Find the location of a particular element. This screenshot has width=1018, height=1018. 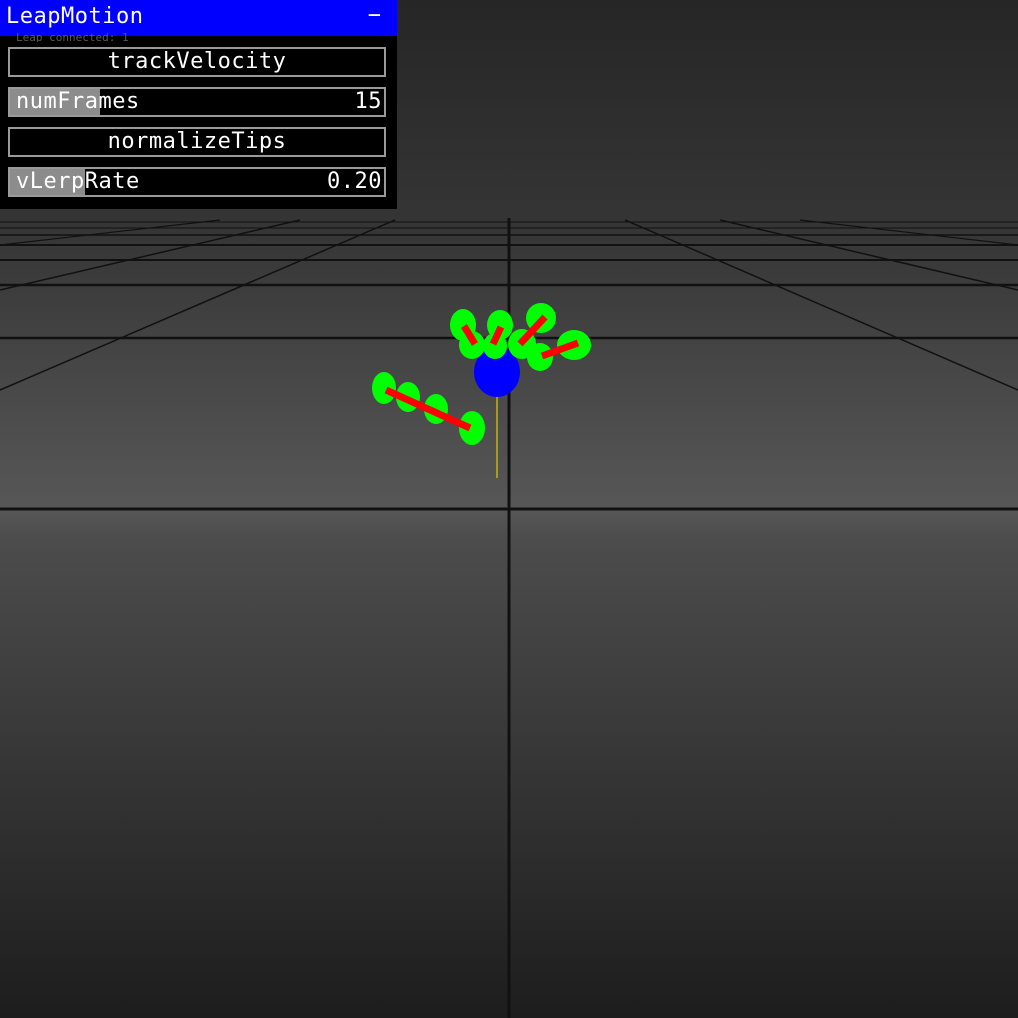

track-velocity-label: trackVelocity is located at coordinates (197, 61).